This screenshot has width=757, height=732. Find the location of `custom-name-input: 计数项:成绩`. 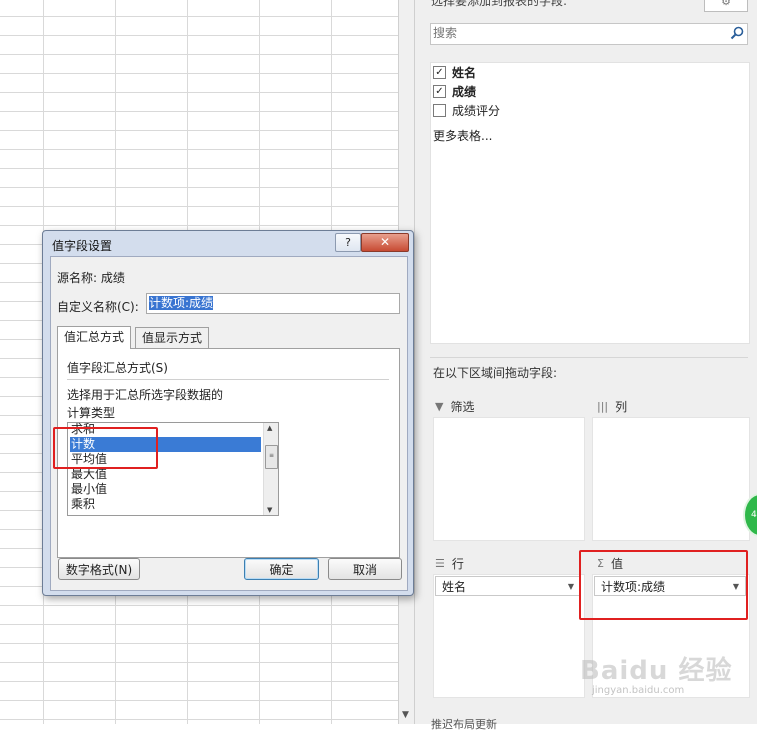

custom-name-input: 计数项:成绩 is located at coordinates (273, 303).